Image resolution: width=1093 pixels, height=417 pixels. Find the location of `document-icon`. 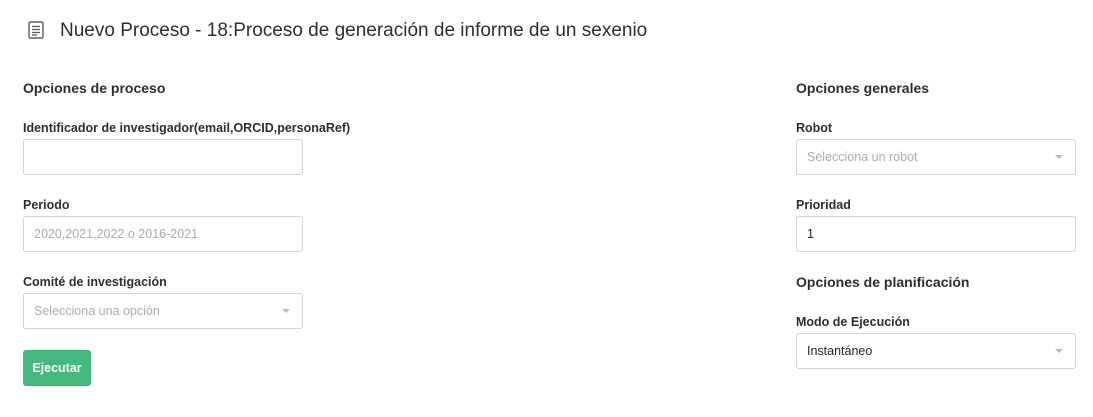

document-icon is located at coordinates (37, 31).